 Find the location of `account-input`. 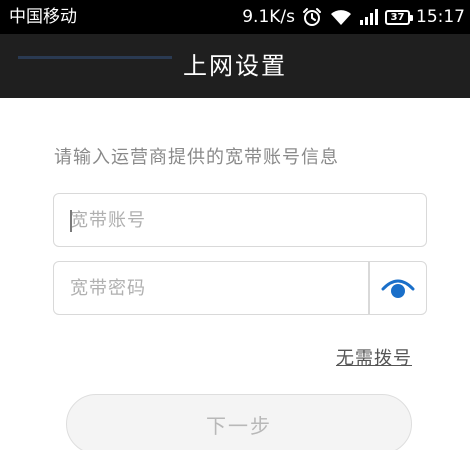

account-input is located at coordinates (240, 220).